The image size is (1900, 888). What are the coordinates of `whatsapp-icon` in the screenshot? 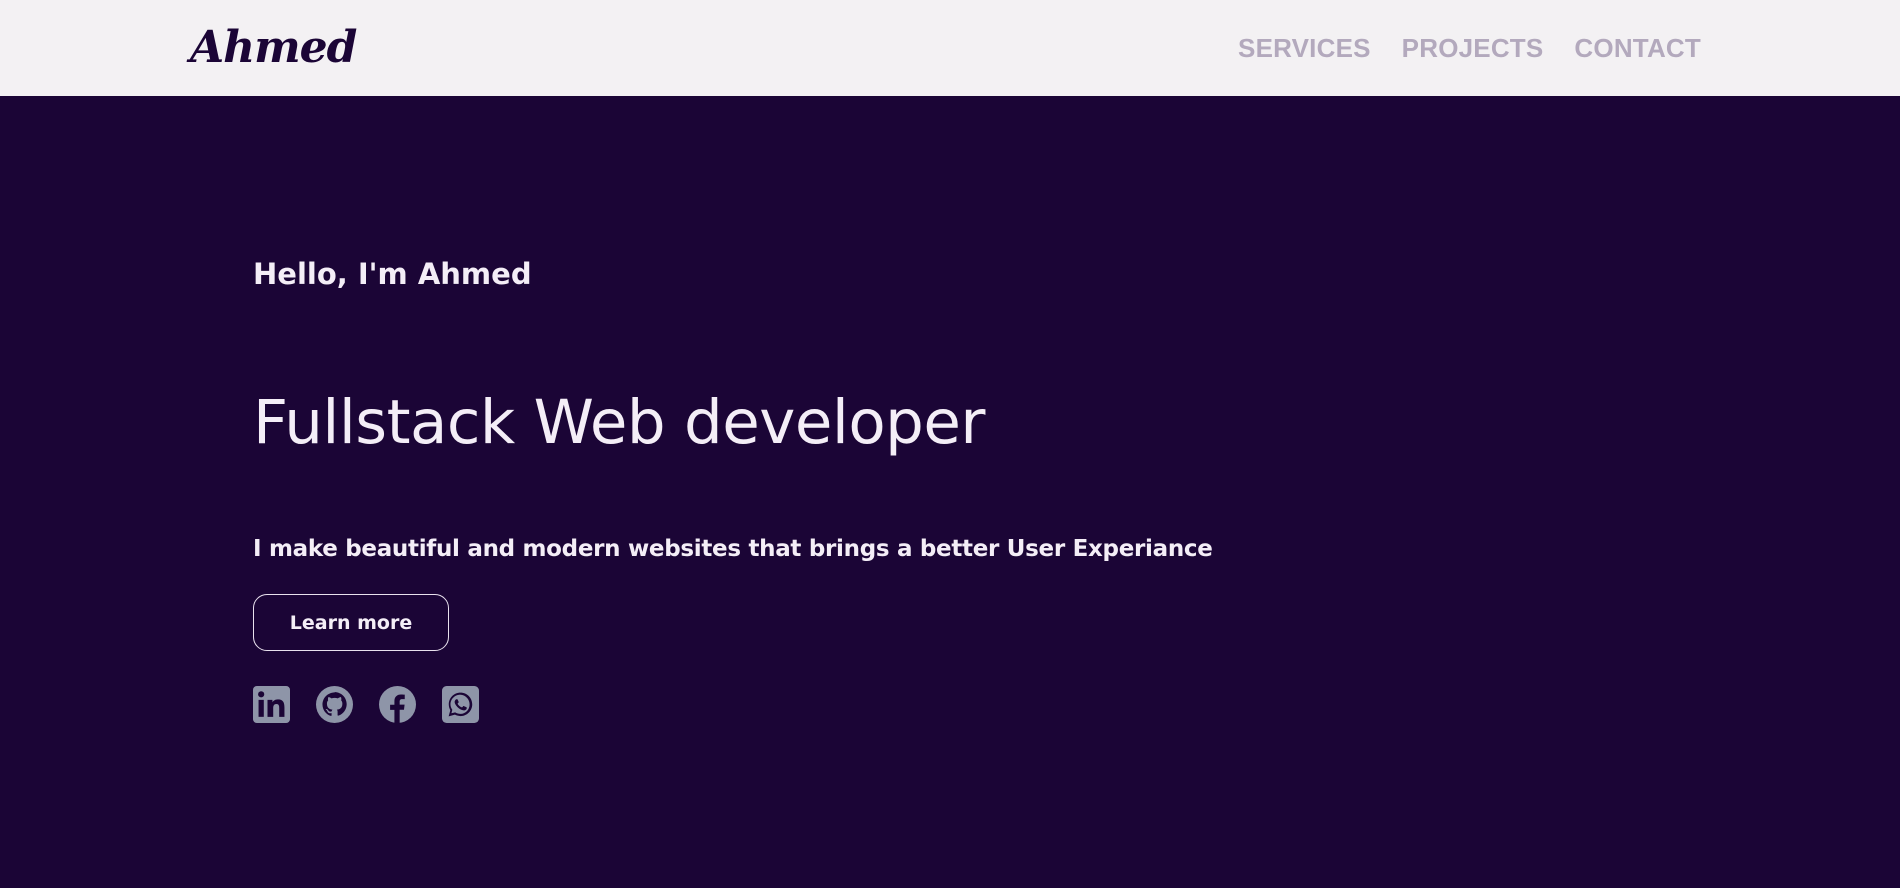 It's located at (460, 704).